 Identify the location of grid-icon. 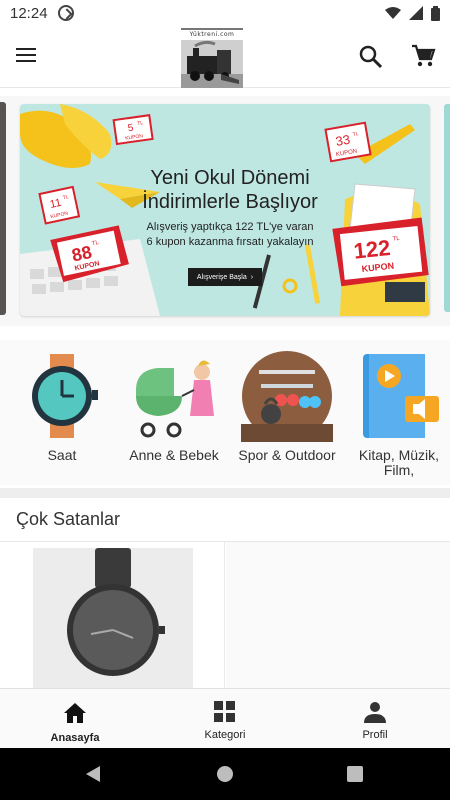
(224, 711).